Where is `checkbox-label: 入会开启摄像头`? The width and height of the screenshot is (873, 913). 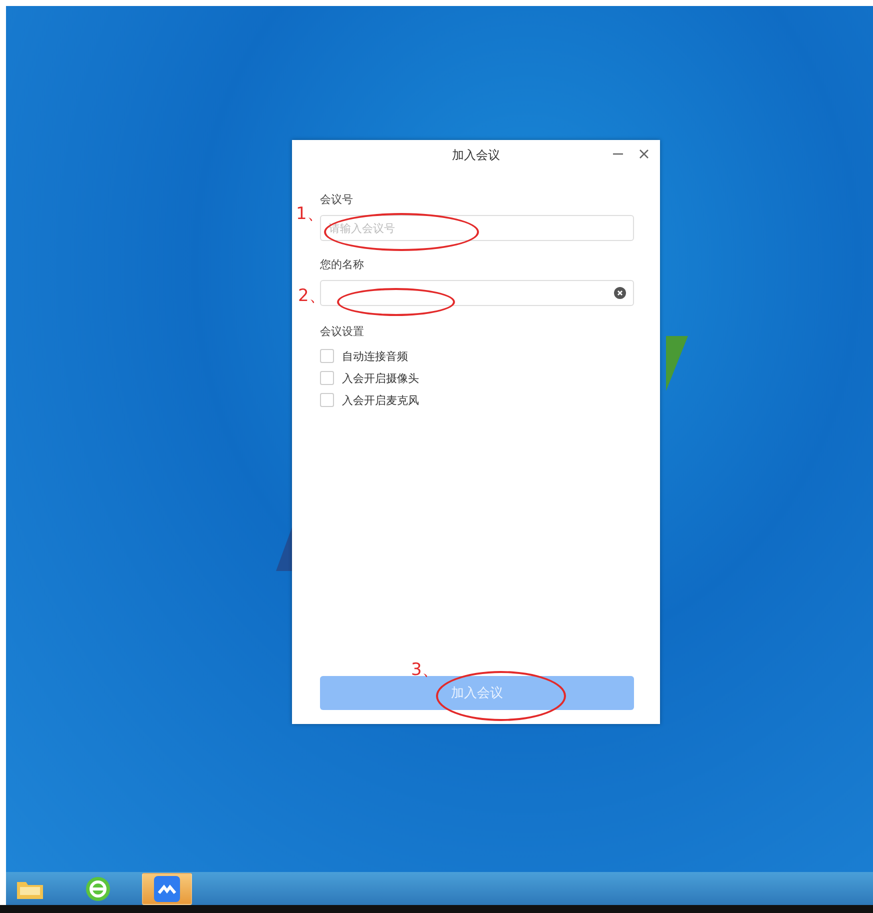 checkbox-label: 入会开启摄像头 is located at coordinates (380, 378).